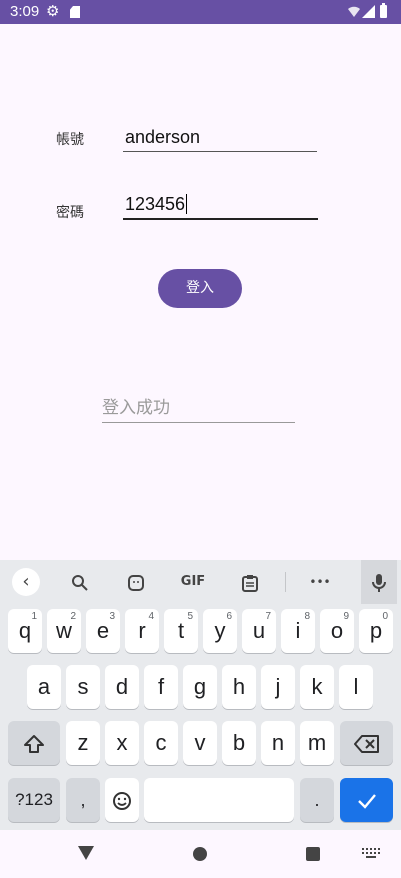 This screenshot has width=401, height=878. What do you see at coordinates (122, 687) in the screenshot?
I see `key-d: d` at bounding box center [122, 687].